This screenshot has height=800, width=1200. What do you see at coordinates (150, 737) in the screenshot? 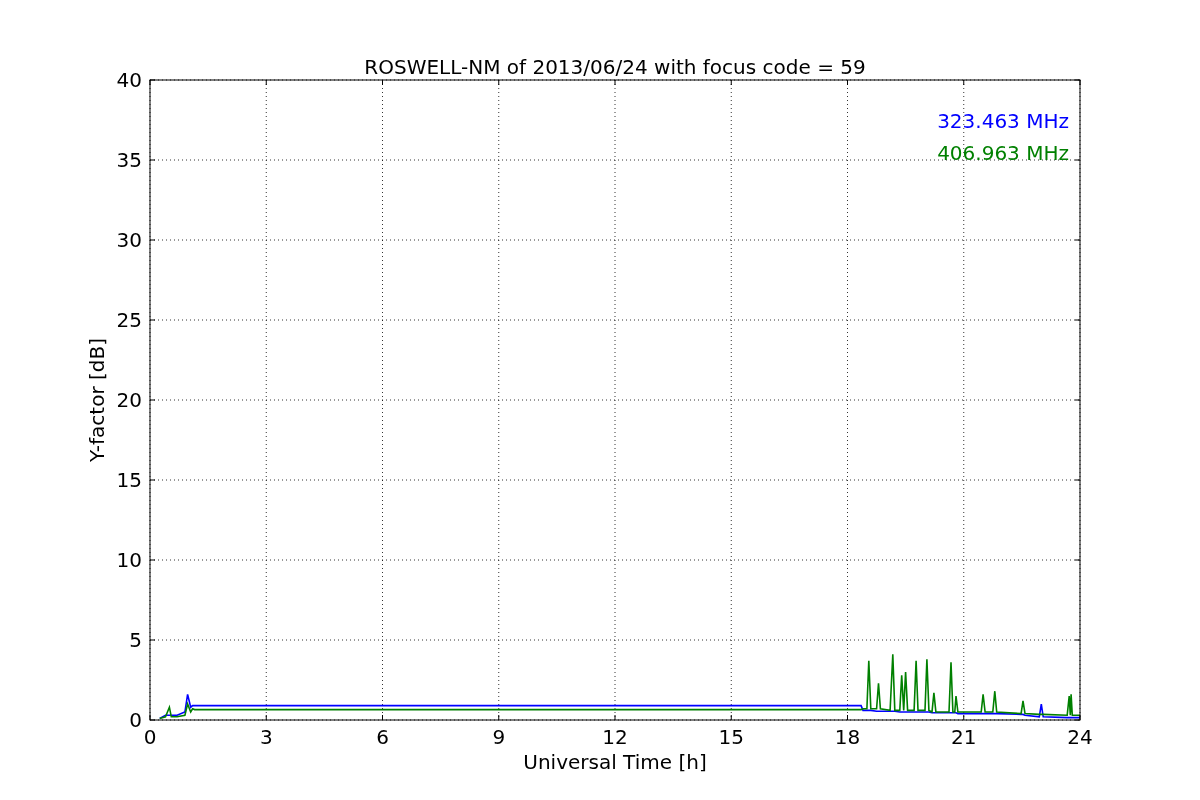
I see `x-tick-label: 0` at bounding box center [150, 737].